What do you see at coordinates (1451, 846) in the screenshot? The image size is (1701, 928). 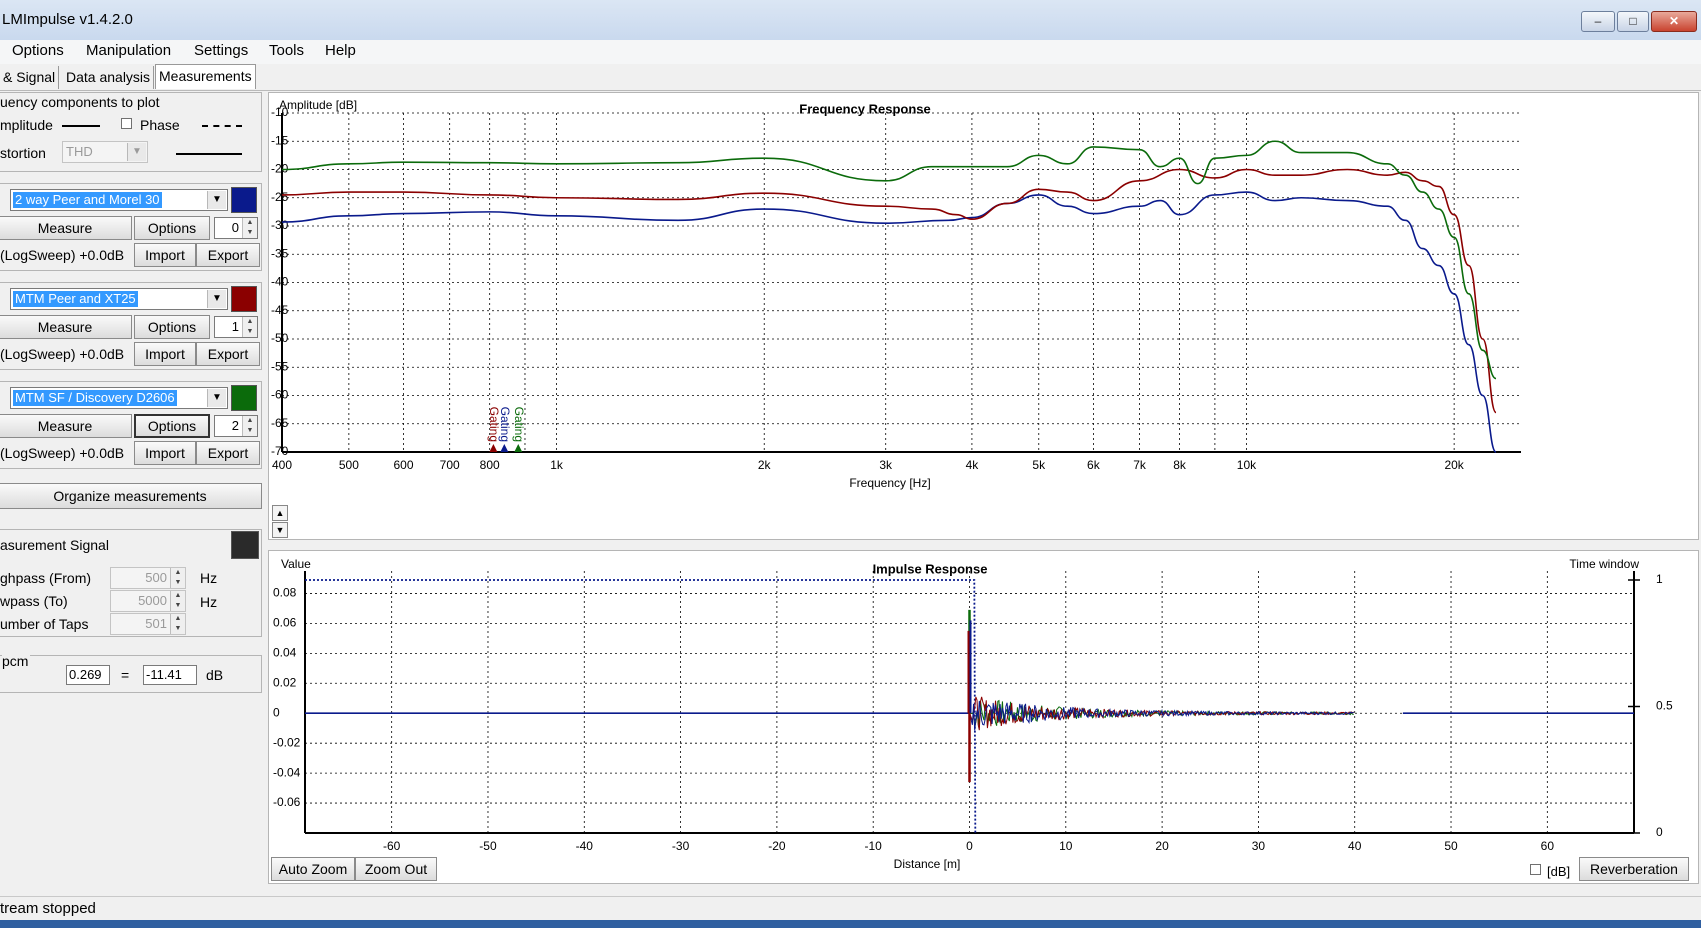 I see `ir-xtick-label: 50` at bounding box center [1451, 846].